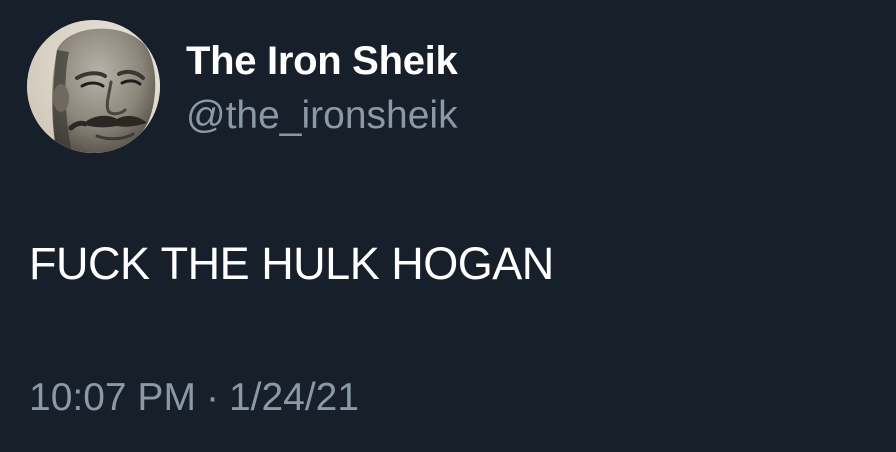  I want to click on author-block: The Iron Sheik @the_ironsheik, so click(322, 88).